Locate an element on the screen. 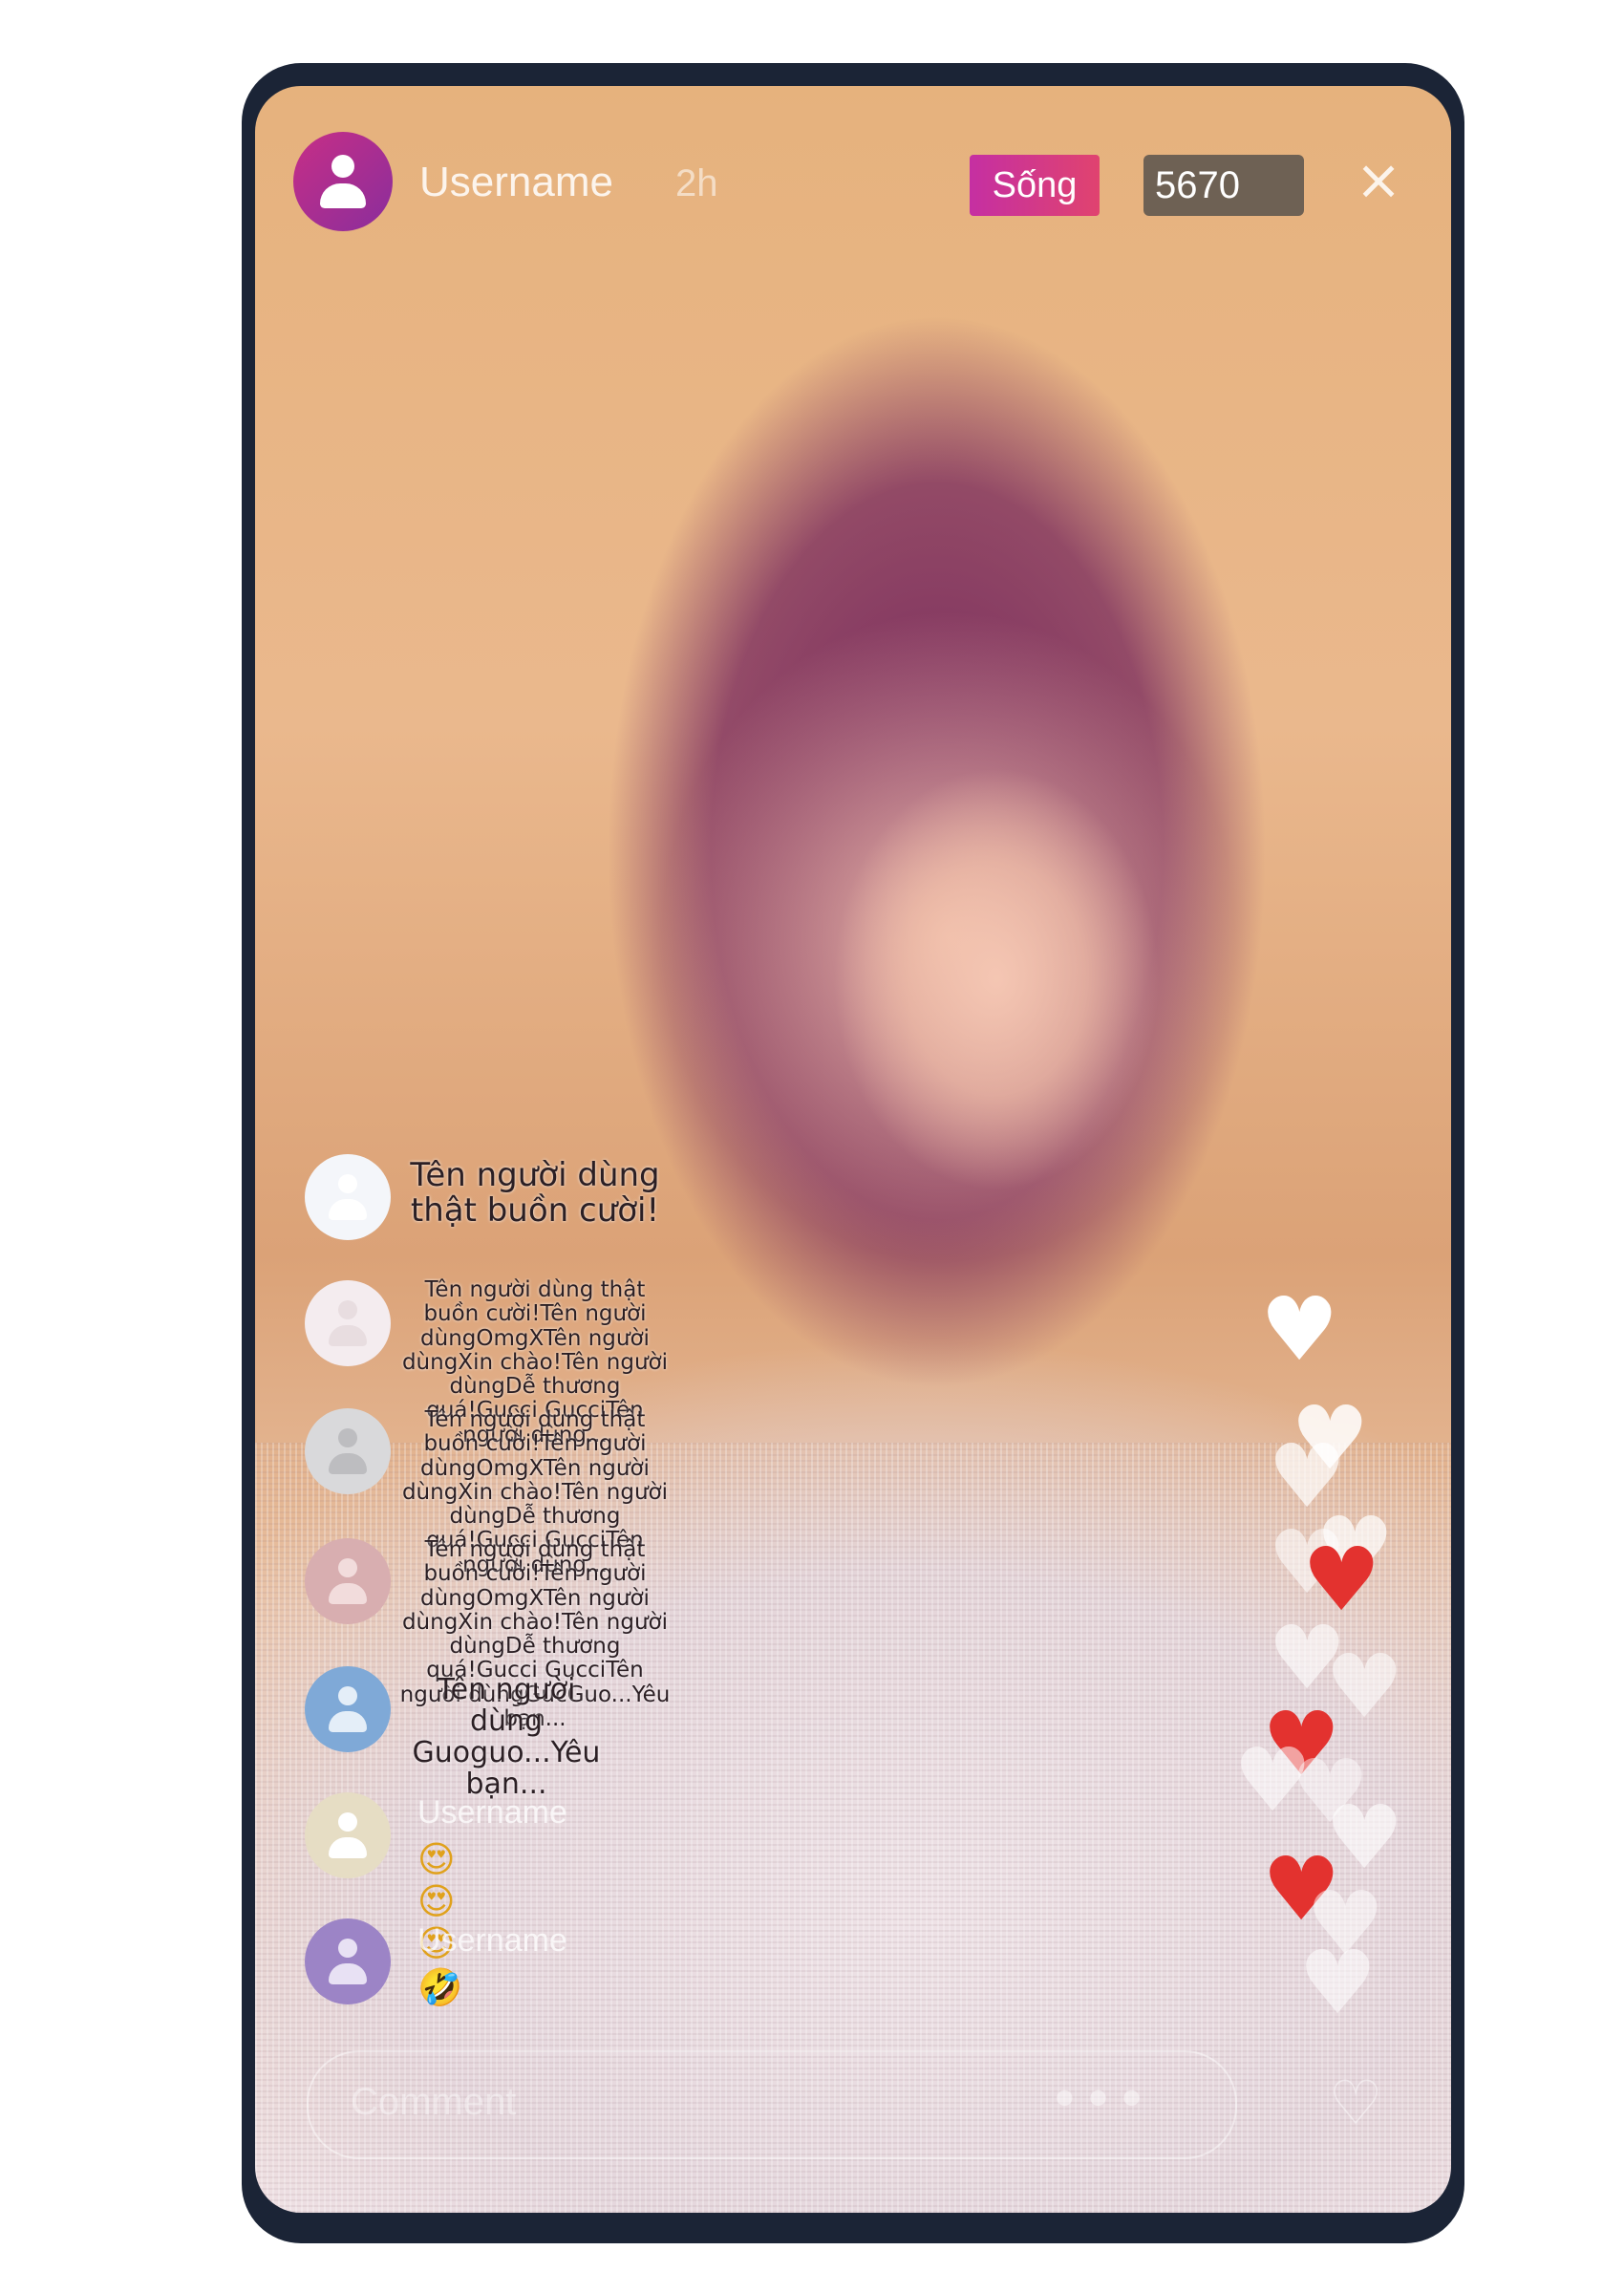 The height and width of the screenshot is (2293, 1624). live-badge: Sống is located at coordinates (1035, 185).